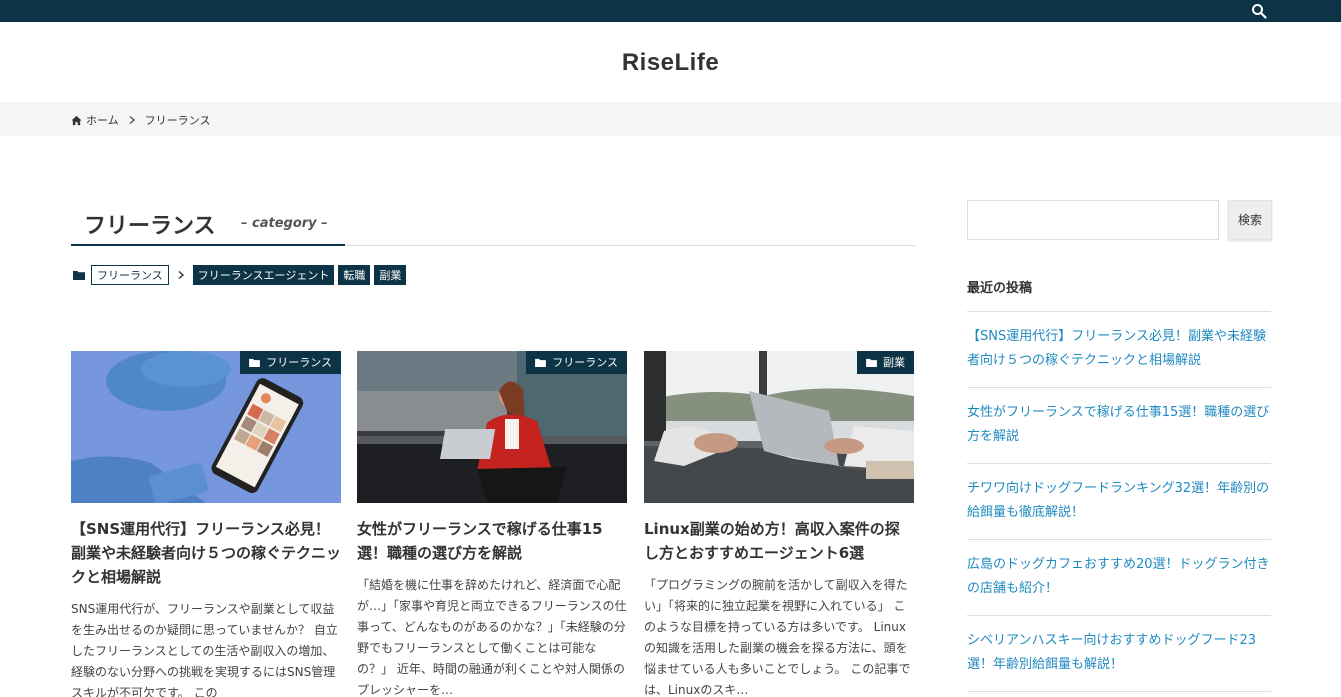 Image resolution: width=1341 pixels, height=697 pixels. Describe the element at coordinates (1000, 288) in the screenshot. I see `recent-posts-heading: 最近の投稿` at that location.